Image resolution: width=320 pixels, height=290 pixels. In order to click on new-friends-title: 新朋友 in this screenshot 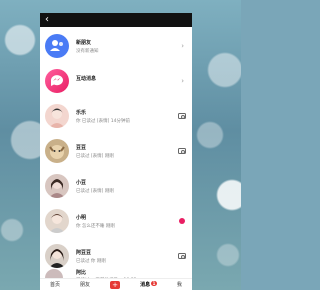, I will do `click(84, 43)`.